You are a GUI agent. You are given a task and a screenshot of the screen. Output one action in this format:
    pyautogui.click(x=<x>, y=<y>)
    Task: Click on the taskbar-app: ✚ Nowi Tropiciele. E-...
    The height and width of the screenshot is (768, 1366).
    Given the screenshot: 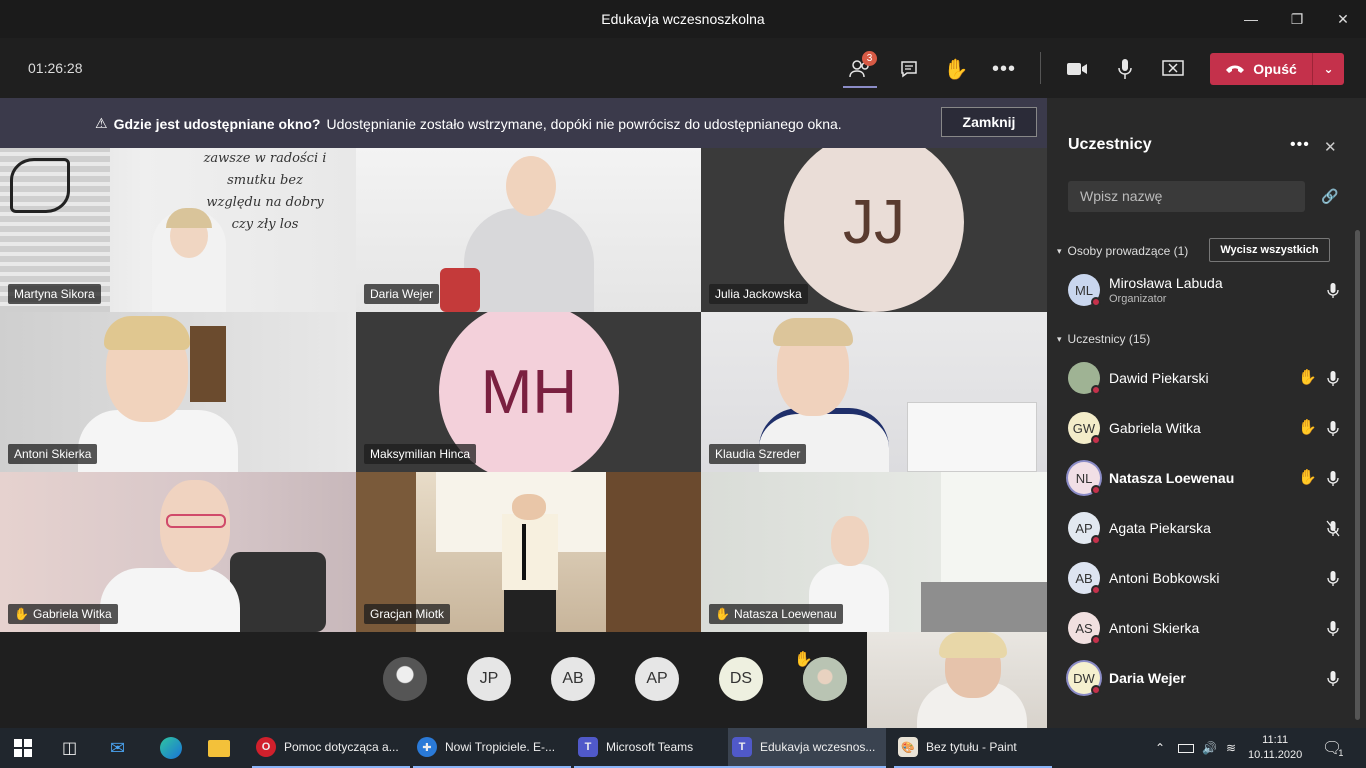 What is the action you would take?
    pyautogui.click(x=492, y=748)
    